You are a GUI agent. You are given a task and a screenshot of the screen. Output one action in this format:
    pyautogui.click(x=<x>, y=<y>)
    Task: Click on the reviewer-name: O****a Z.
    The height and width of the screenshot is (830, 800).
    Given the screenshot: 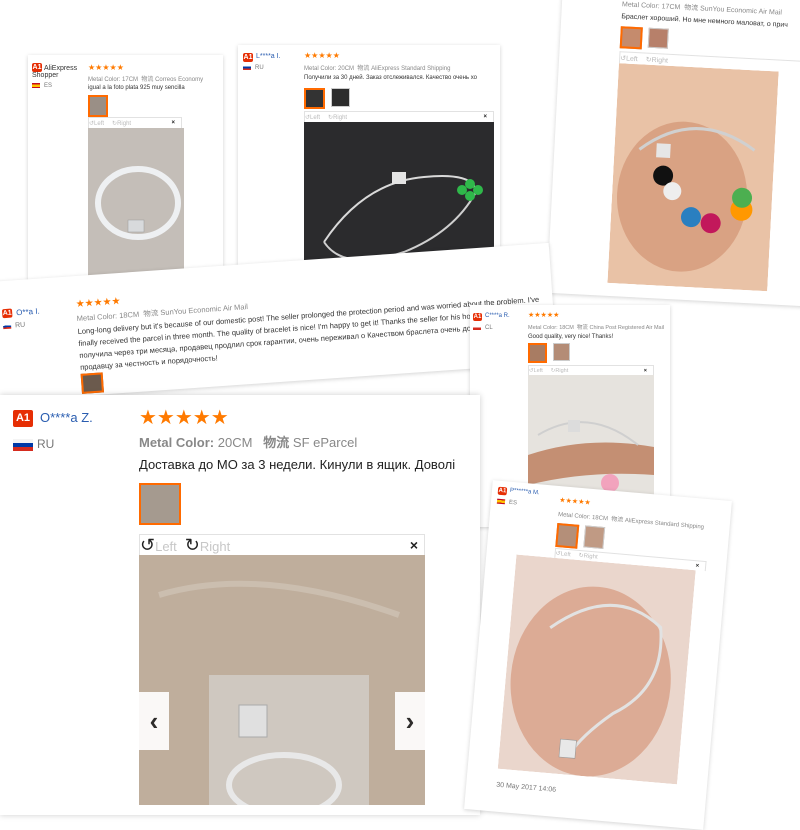 What is the action you would take?
    pyautogui.click(x=66, y=417)
    